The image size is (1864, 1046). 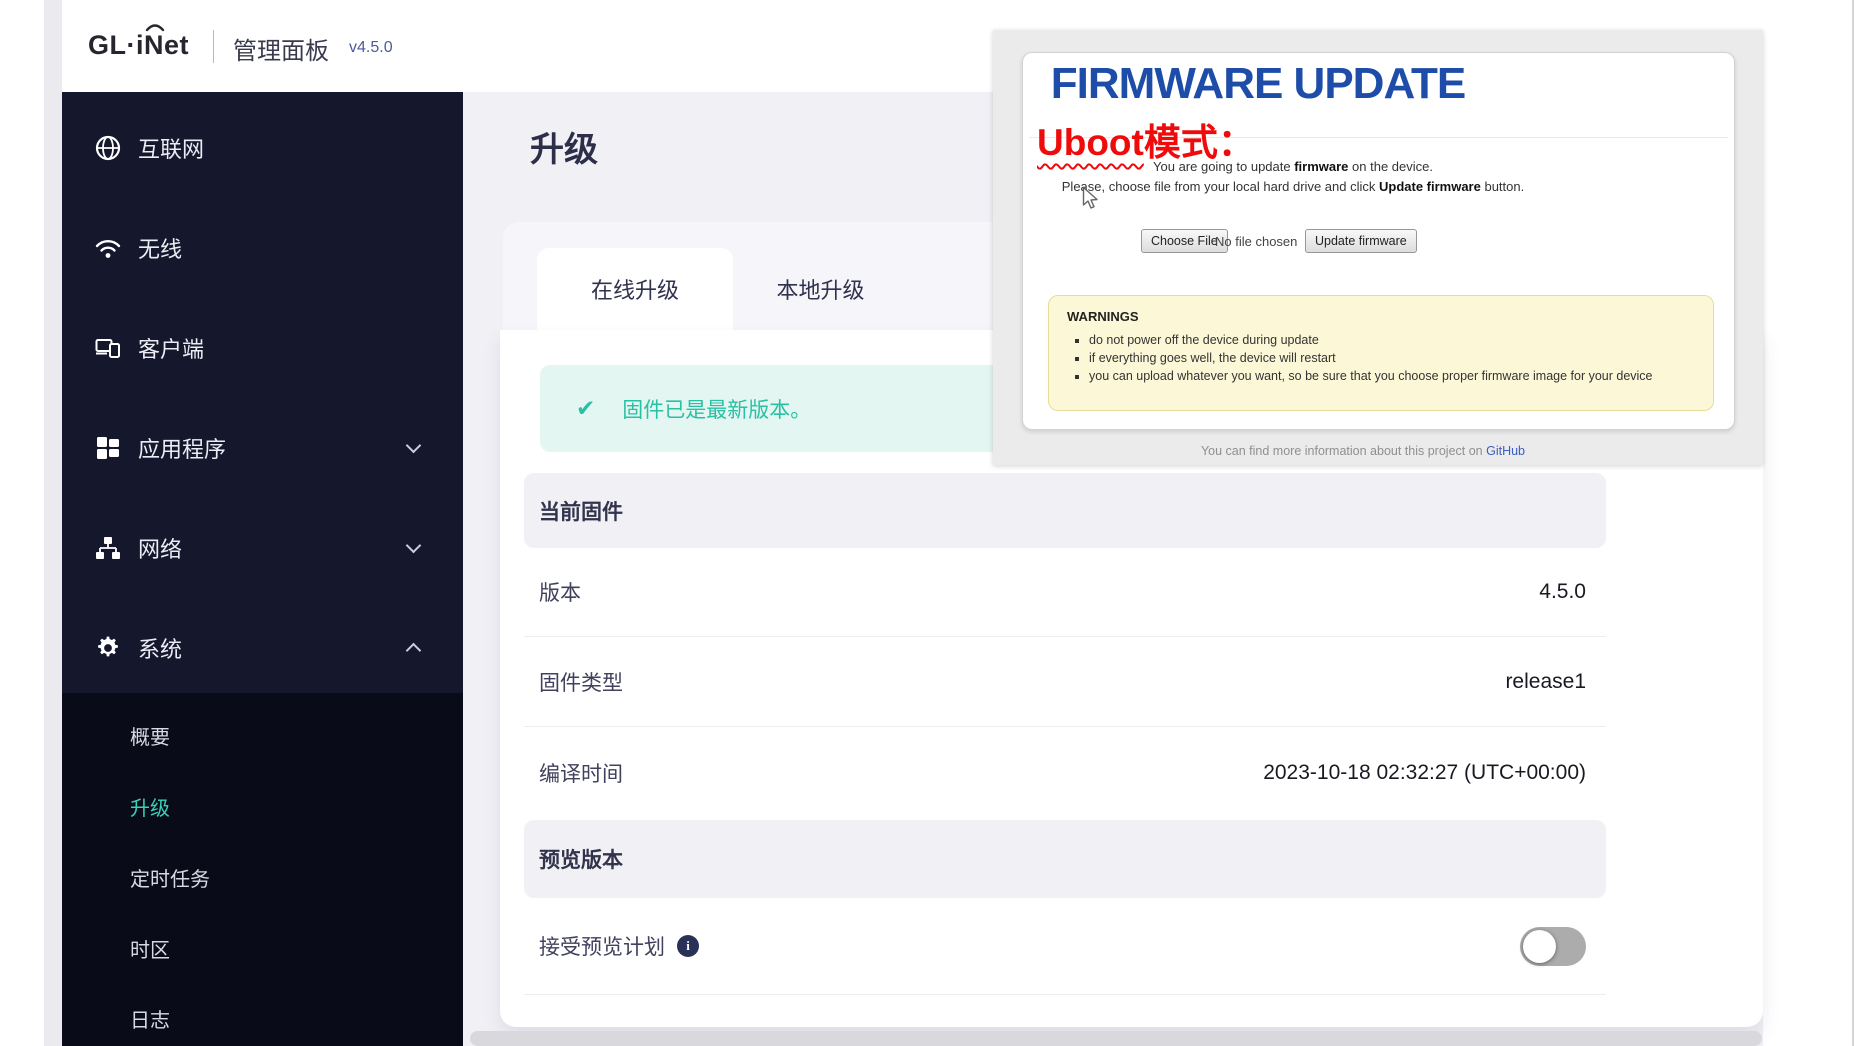 I want to click on mouse-cursor-icon, so click(x=1090, y=197).